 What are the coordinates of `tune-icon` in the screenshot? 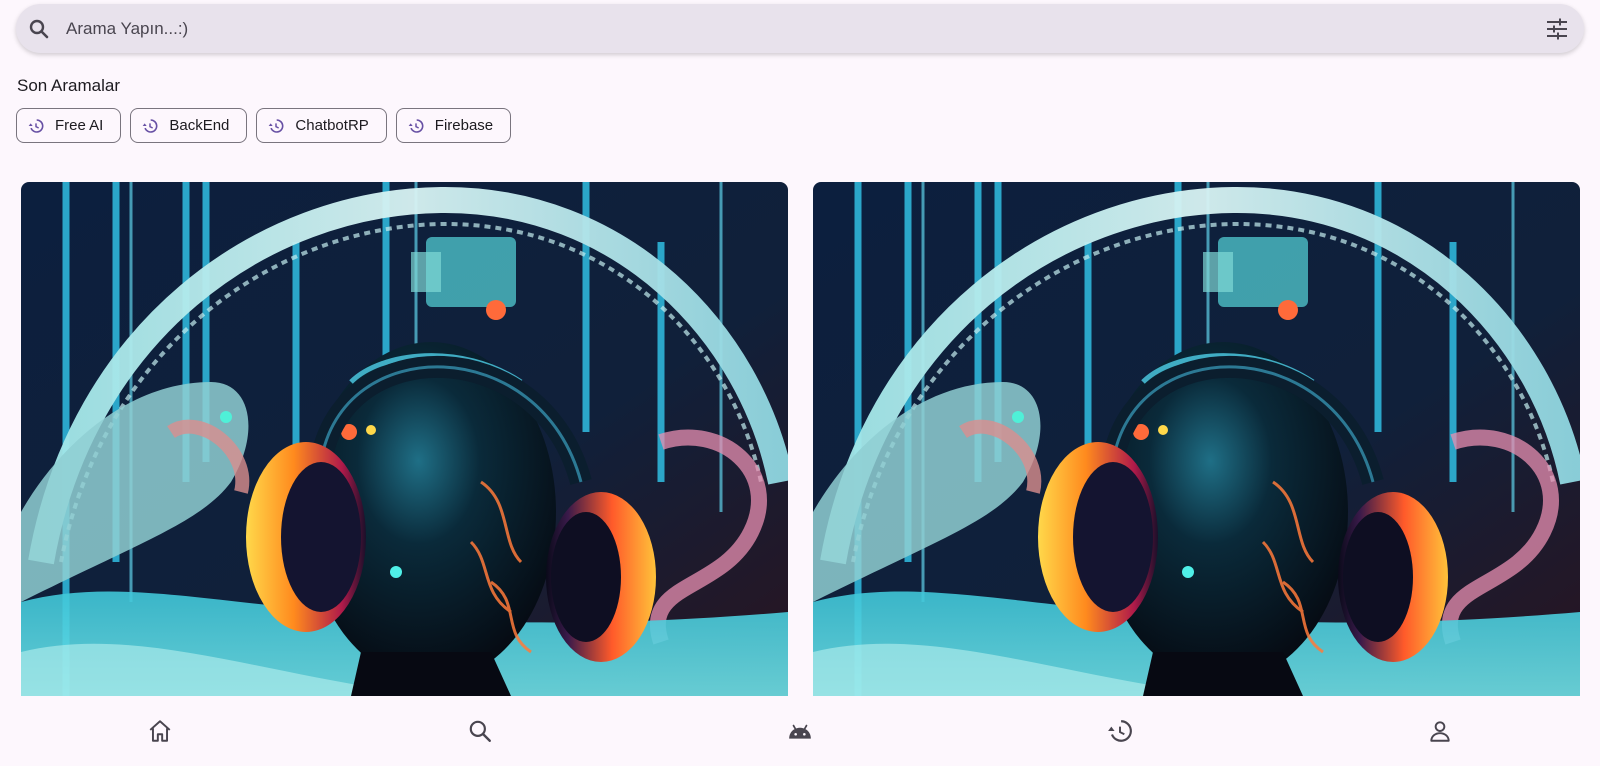 It's located at (1557, 29).